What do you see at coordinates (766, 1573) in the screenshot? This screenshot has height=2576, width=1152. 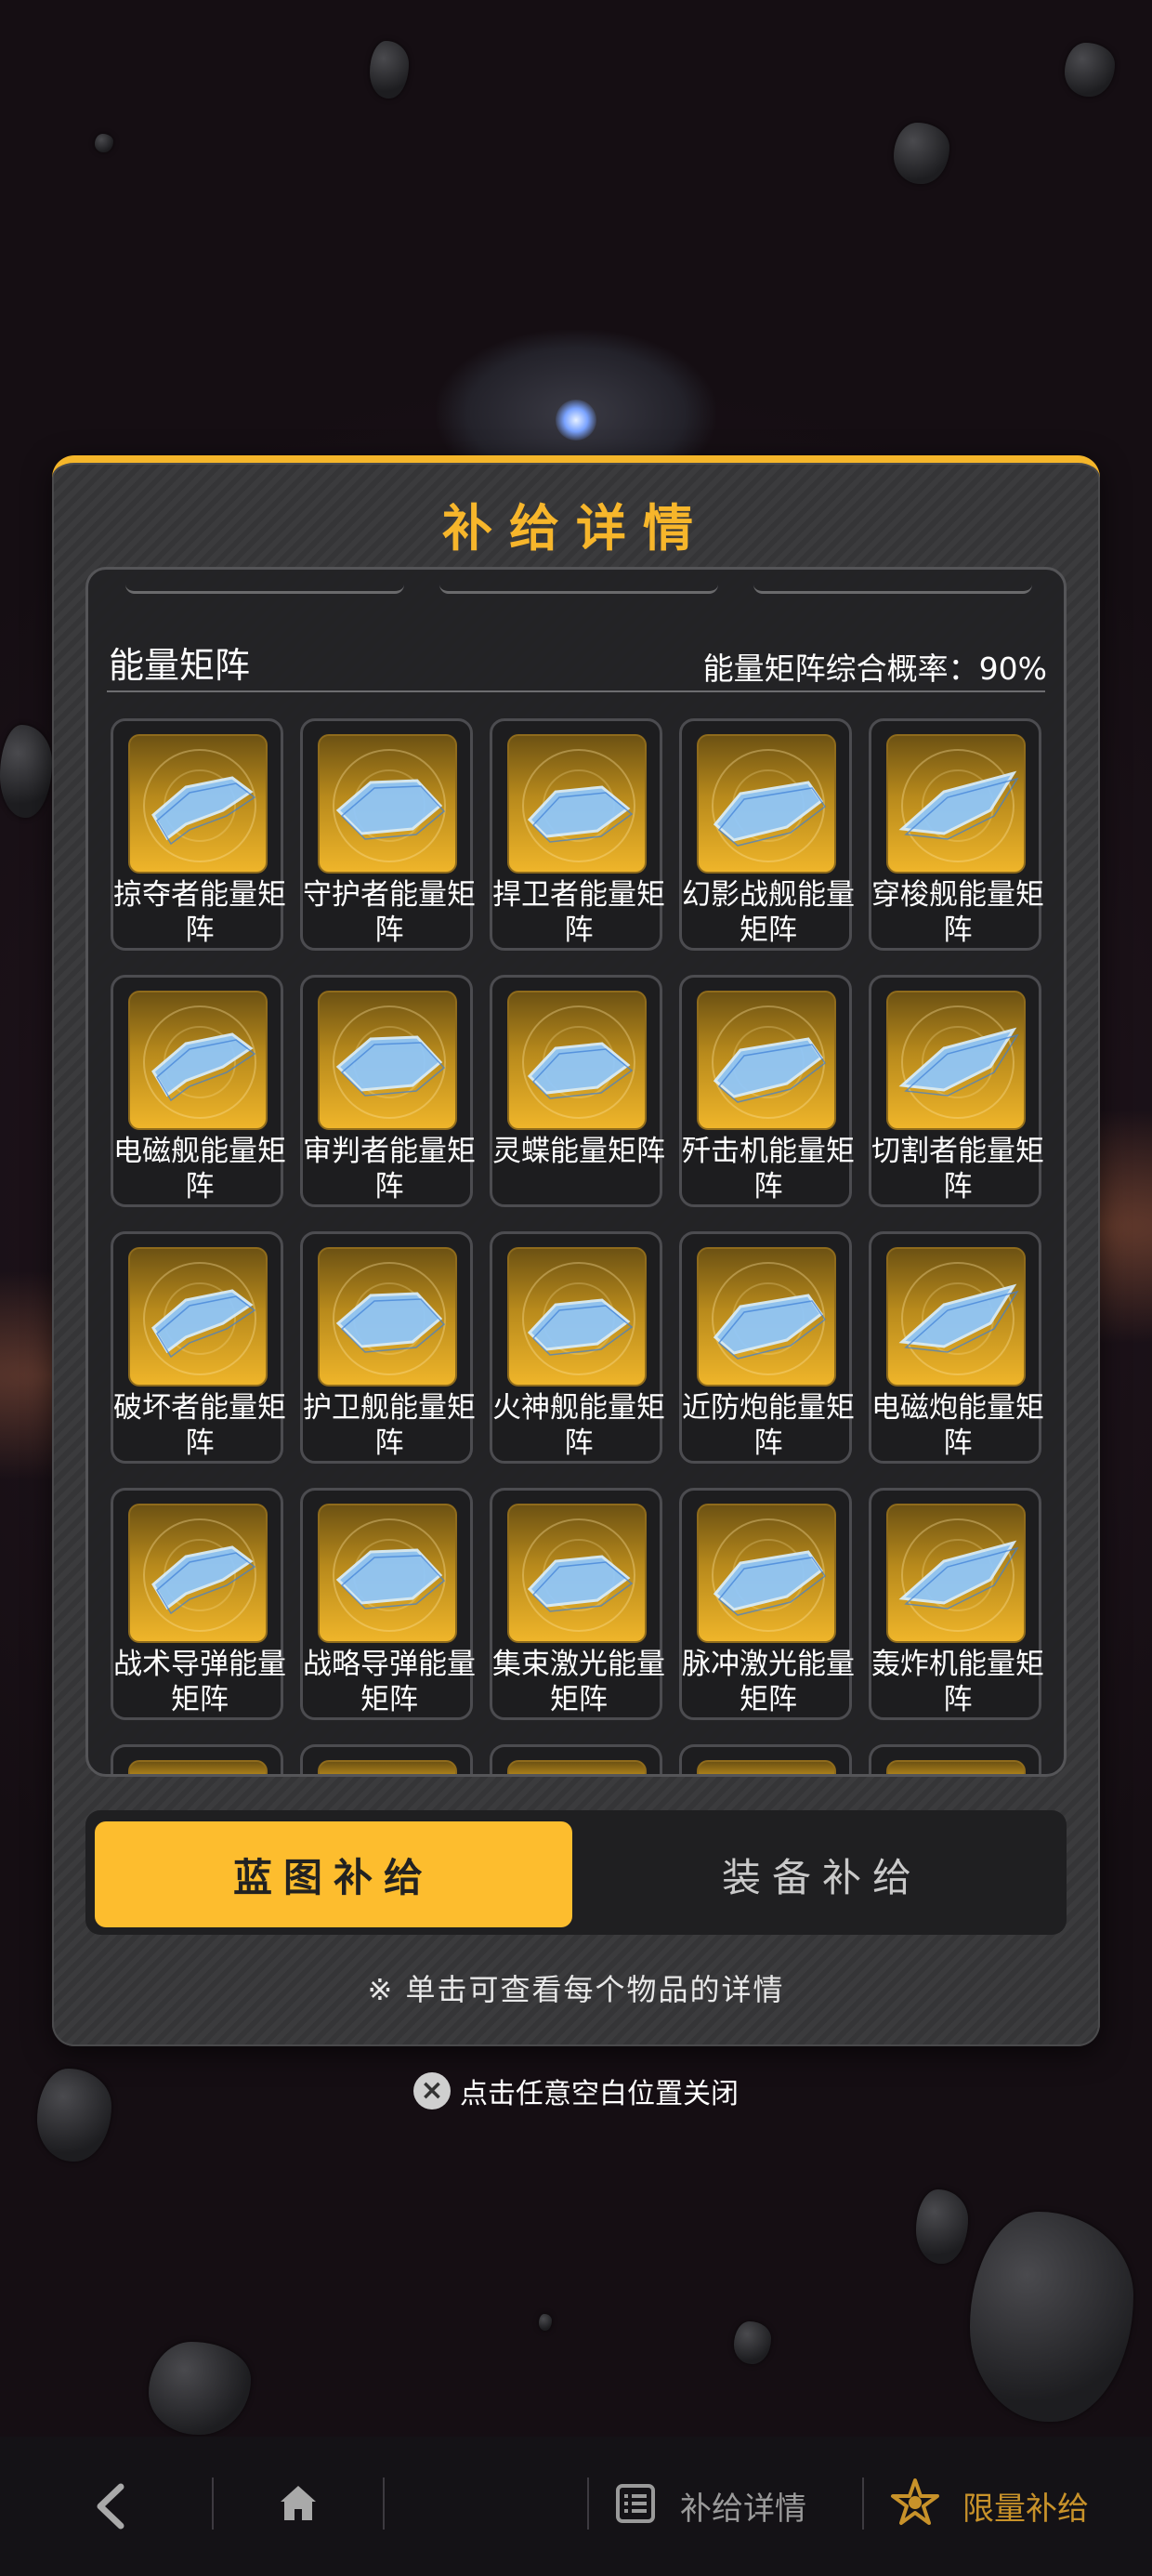 I see `turret-pulse-laser-icon` at bounding box center [766, 1573].